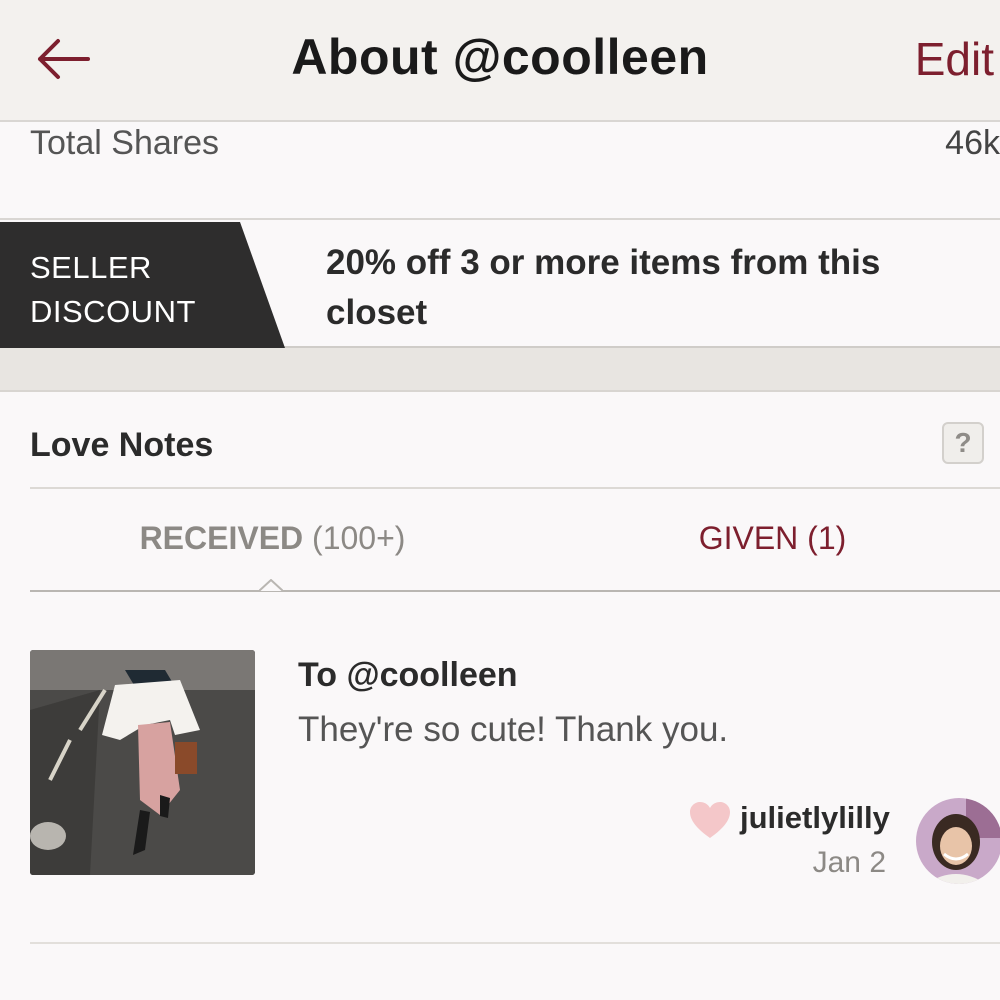  Describe the element at coordinates (113, 311) in the screenshot. I see `seller-discount-tag-line2: DISCOUNT` at that location.